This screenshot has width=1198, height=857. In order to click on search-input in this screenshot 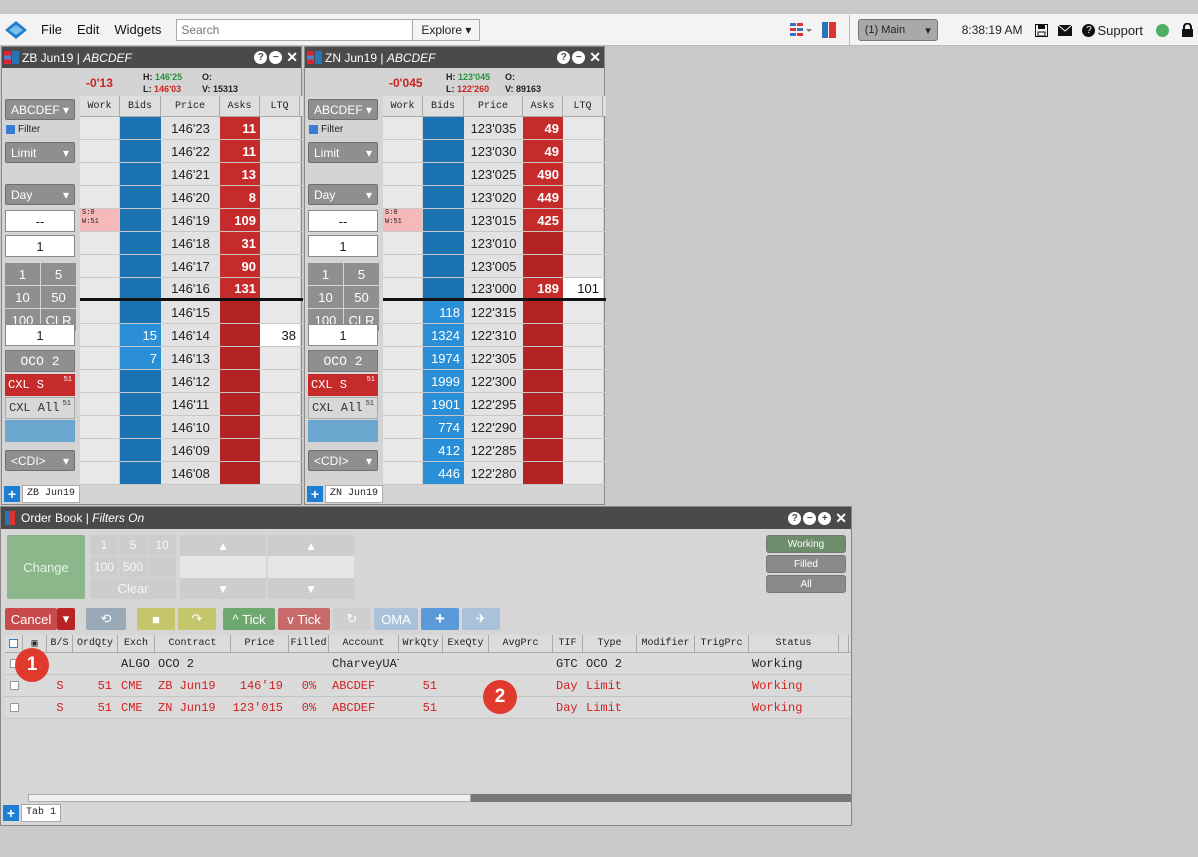, I will do `click(295, 29)`.